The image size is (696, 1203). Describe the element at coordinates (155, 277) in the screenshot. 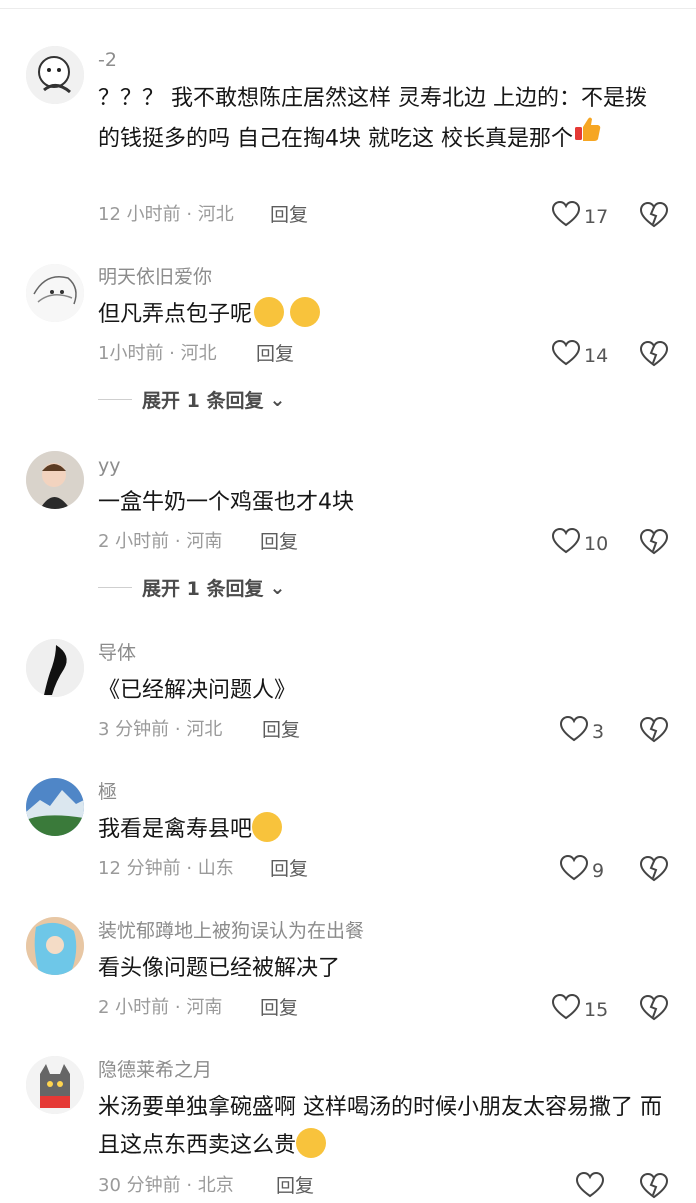

I see `comment-username: 明天依旧爱你` at that location.